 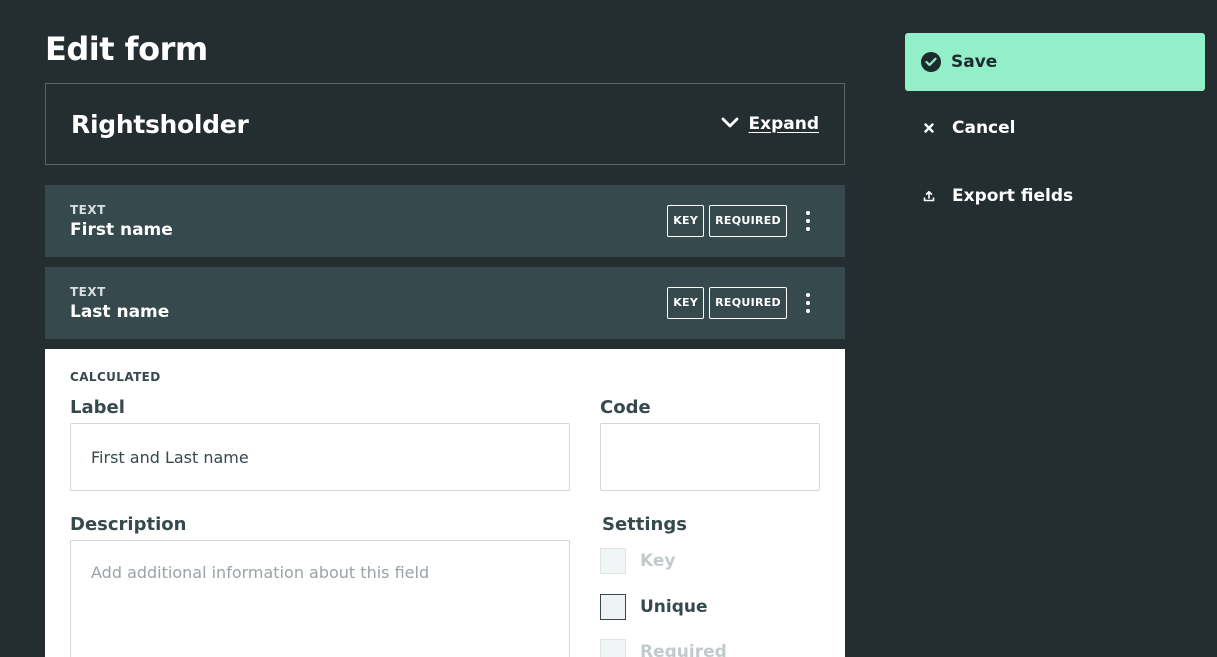 What do you see at coordinates (445, 303) in the screenshot?
I see `field-row-last-name: TEXT Last name KEY REQUIRED` at bounding box center [445, 303].